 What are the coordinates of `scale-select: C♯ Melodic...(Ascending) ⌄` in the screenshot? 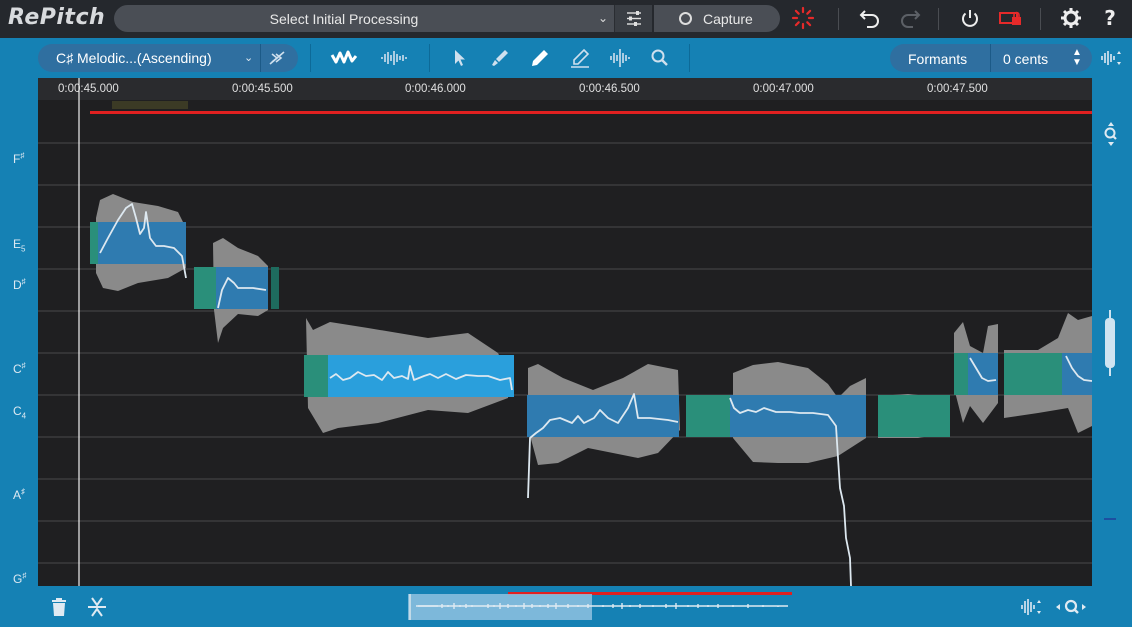 It's located at (168, 58).